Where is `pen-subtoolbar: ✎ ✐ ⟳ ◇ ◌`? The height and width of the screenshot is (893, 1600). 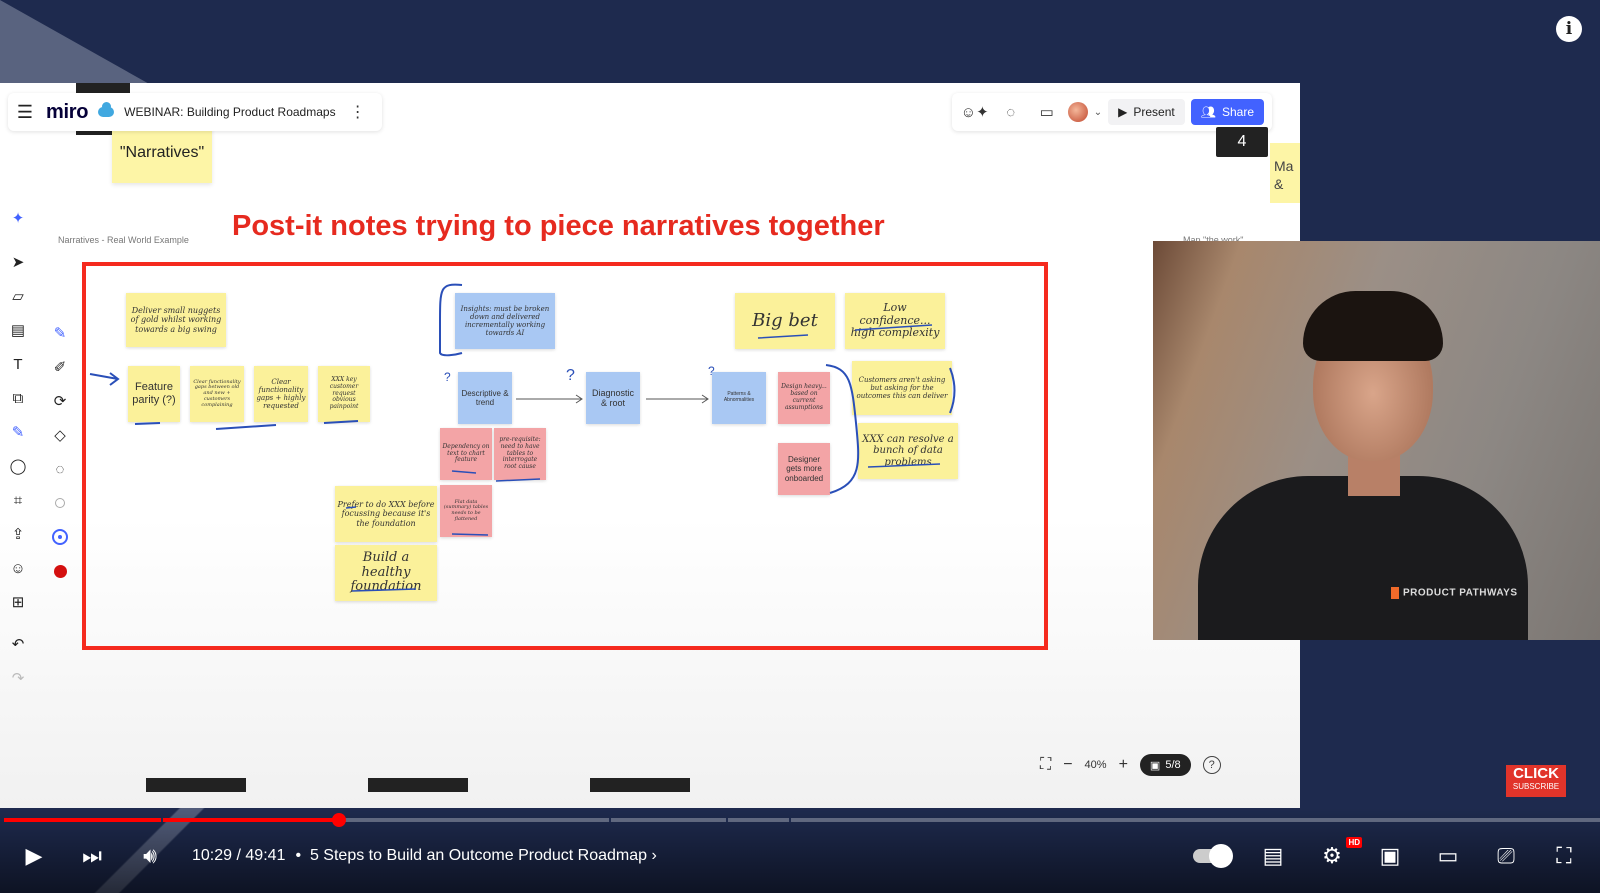
pen-subtoolbar: ✎ ✐ ⟳ ◇ ◌ is located at coordinates (61, 452).